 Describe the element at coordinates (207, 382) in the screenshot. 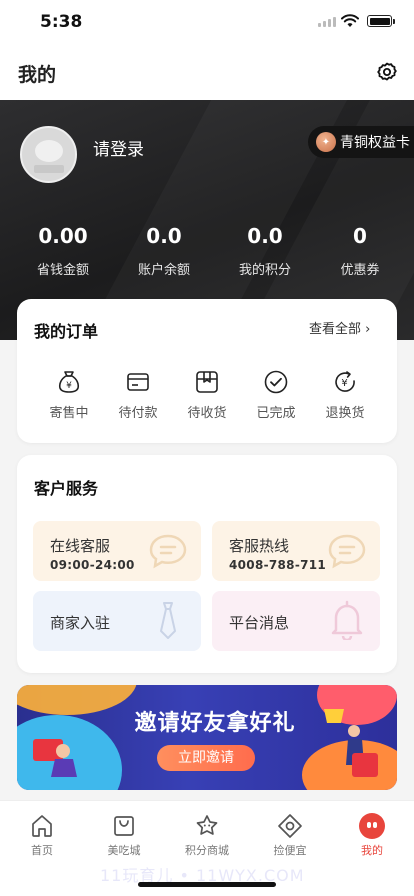

I see `package-box-icon` at that location.